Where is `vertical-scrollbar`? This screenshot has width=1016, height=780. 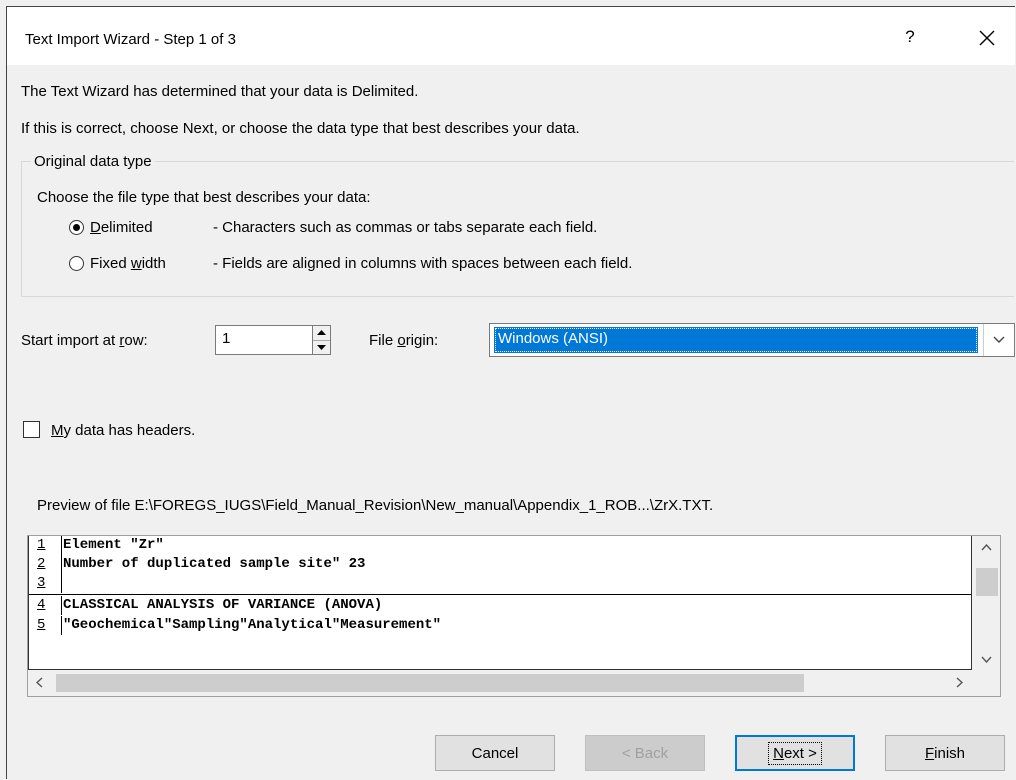 vertical-scrollbar is located at coordinates (986, 603).